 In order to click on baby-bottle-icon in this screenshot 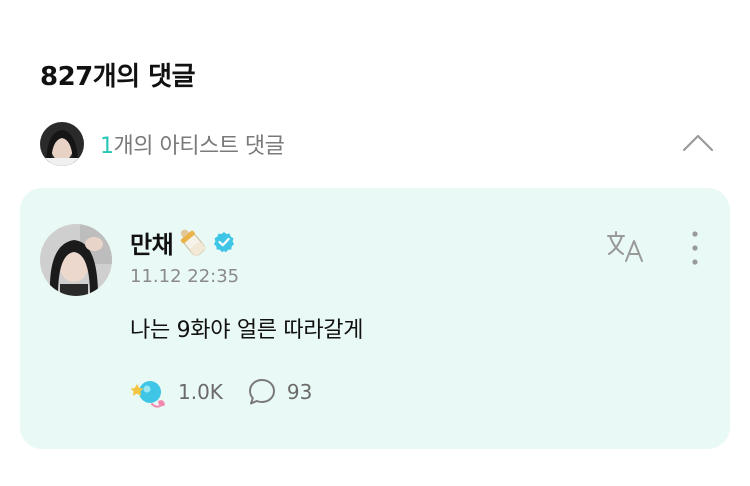, I will do `click(192, 242)`.